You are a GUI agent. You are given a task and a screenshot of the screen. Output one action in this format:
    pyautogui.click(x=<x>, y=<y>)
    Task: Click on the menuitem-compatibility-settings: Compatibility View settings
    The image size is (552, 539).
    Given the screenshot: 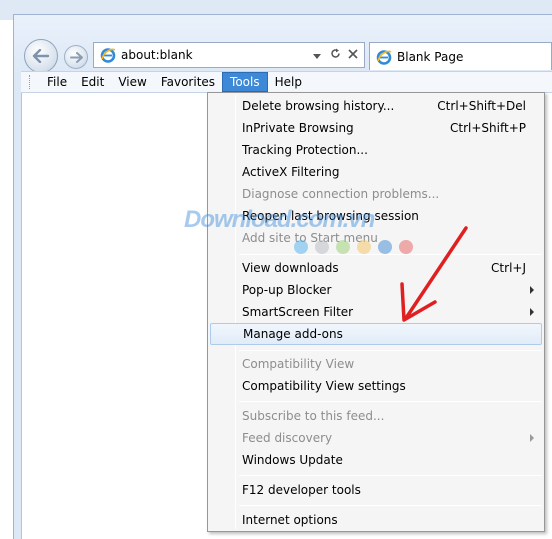 What is the action you would take?
    pyautogui.click(x=376, y=386)
    